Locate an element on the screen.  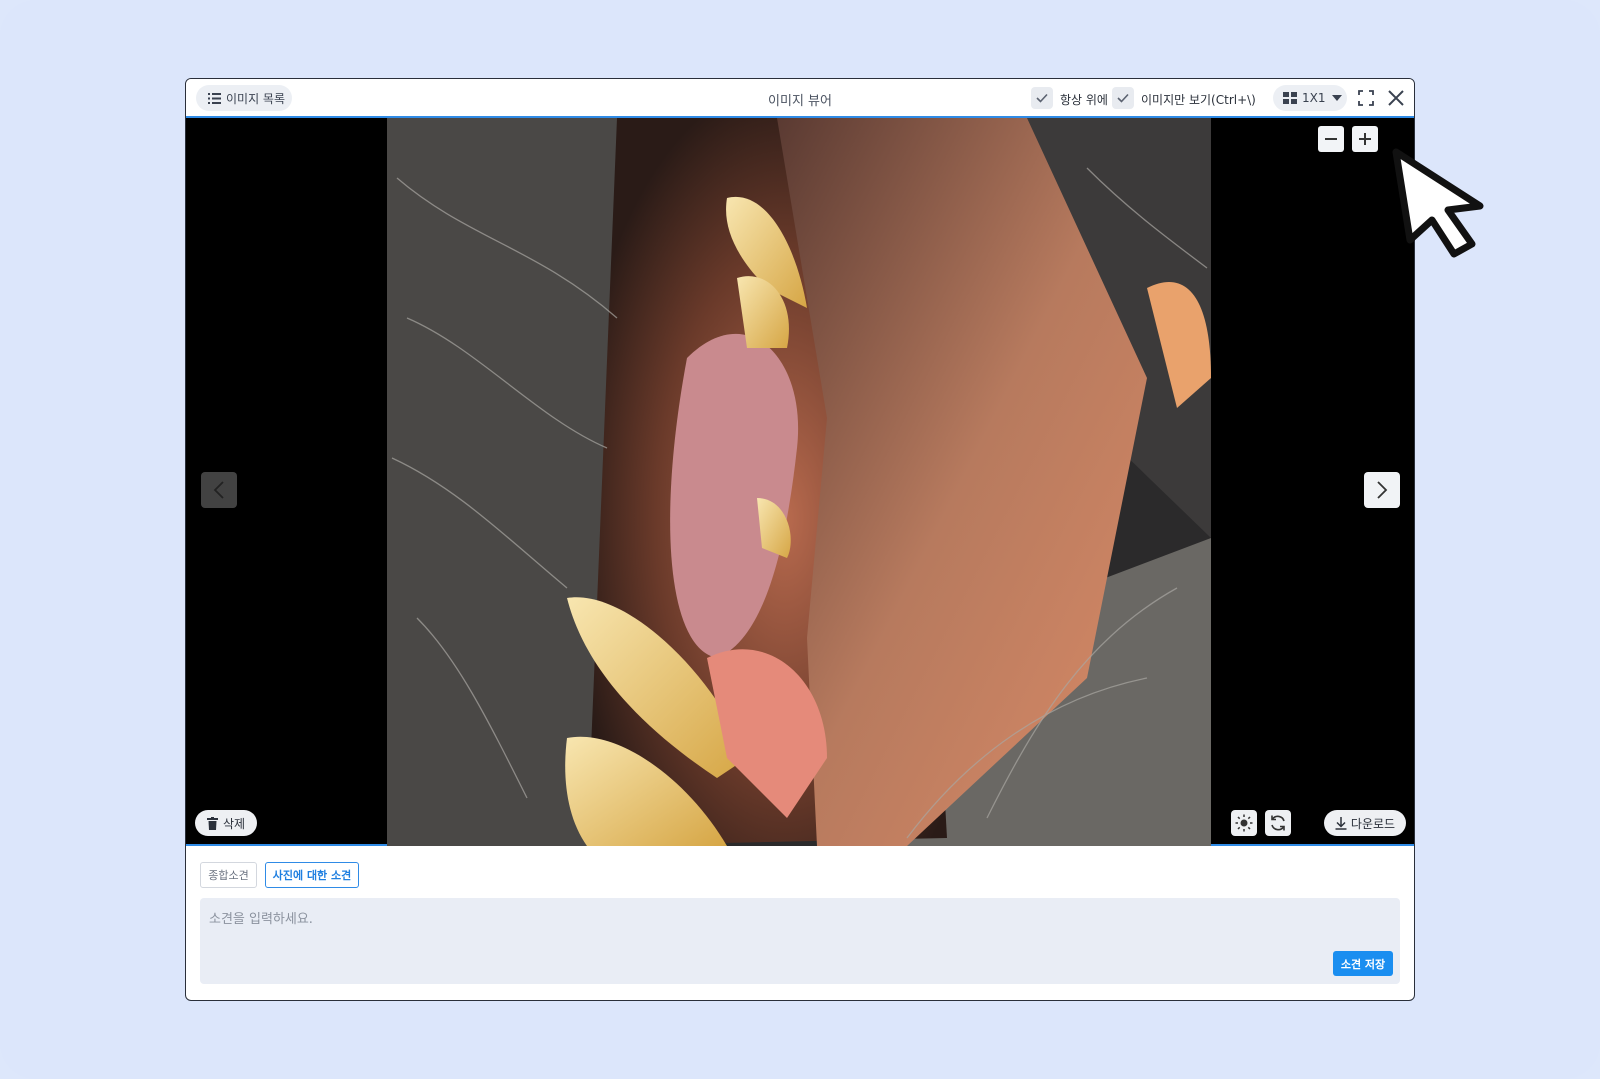
trash-icon is located at coordinates (212, 823).